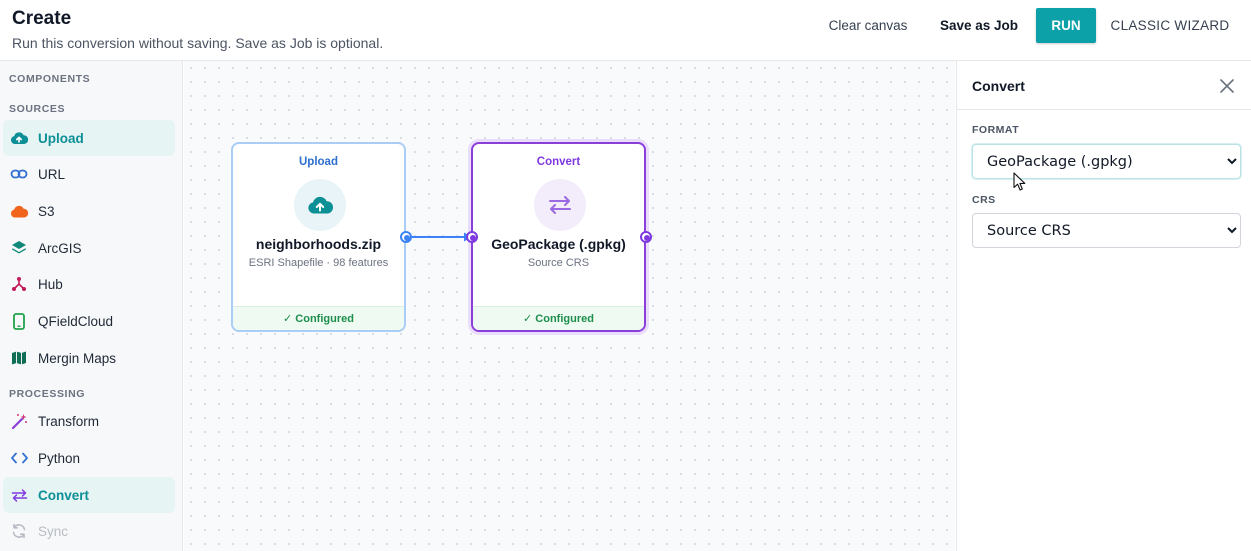 The height and width of the screenshot is (551, 1251). What do you see at coordinates (996, 130) in the screenshot?
I see `format-label: FORMAT` at bounding box center [996, 130].